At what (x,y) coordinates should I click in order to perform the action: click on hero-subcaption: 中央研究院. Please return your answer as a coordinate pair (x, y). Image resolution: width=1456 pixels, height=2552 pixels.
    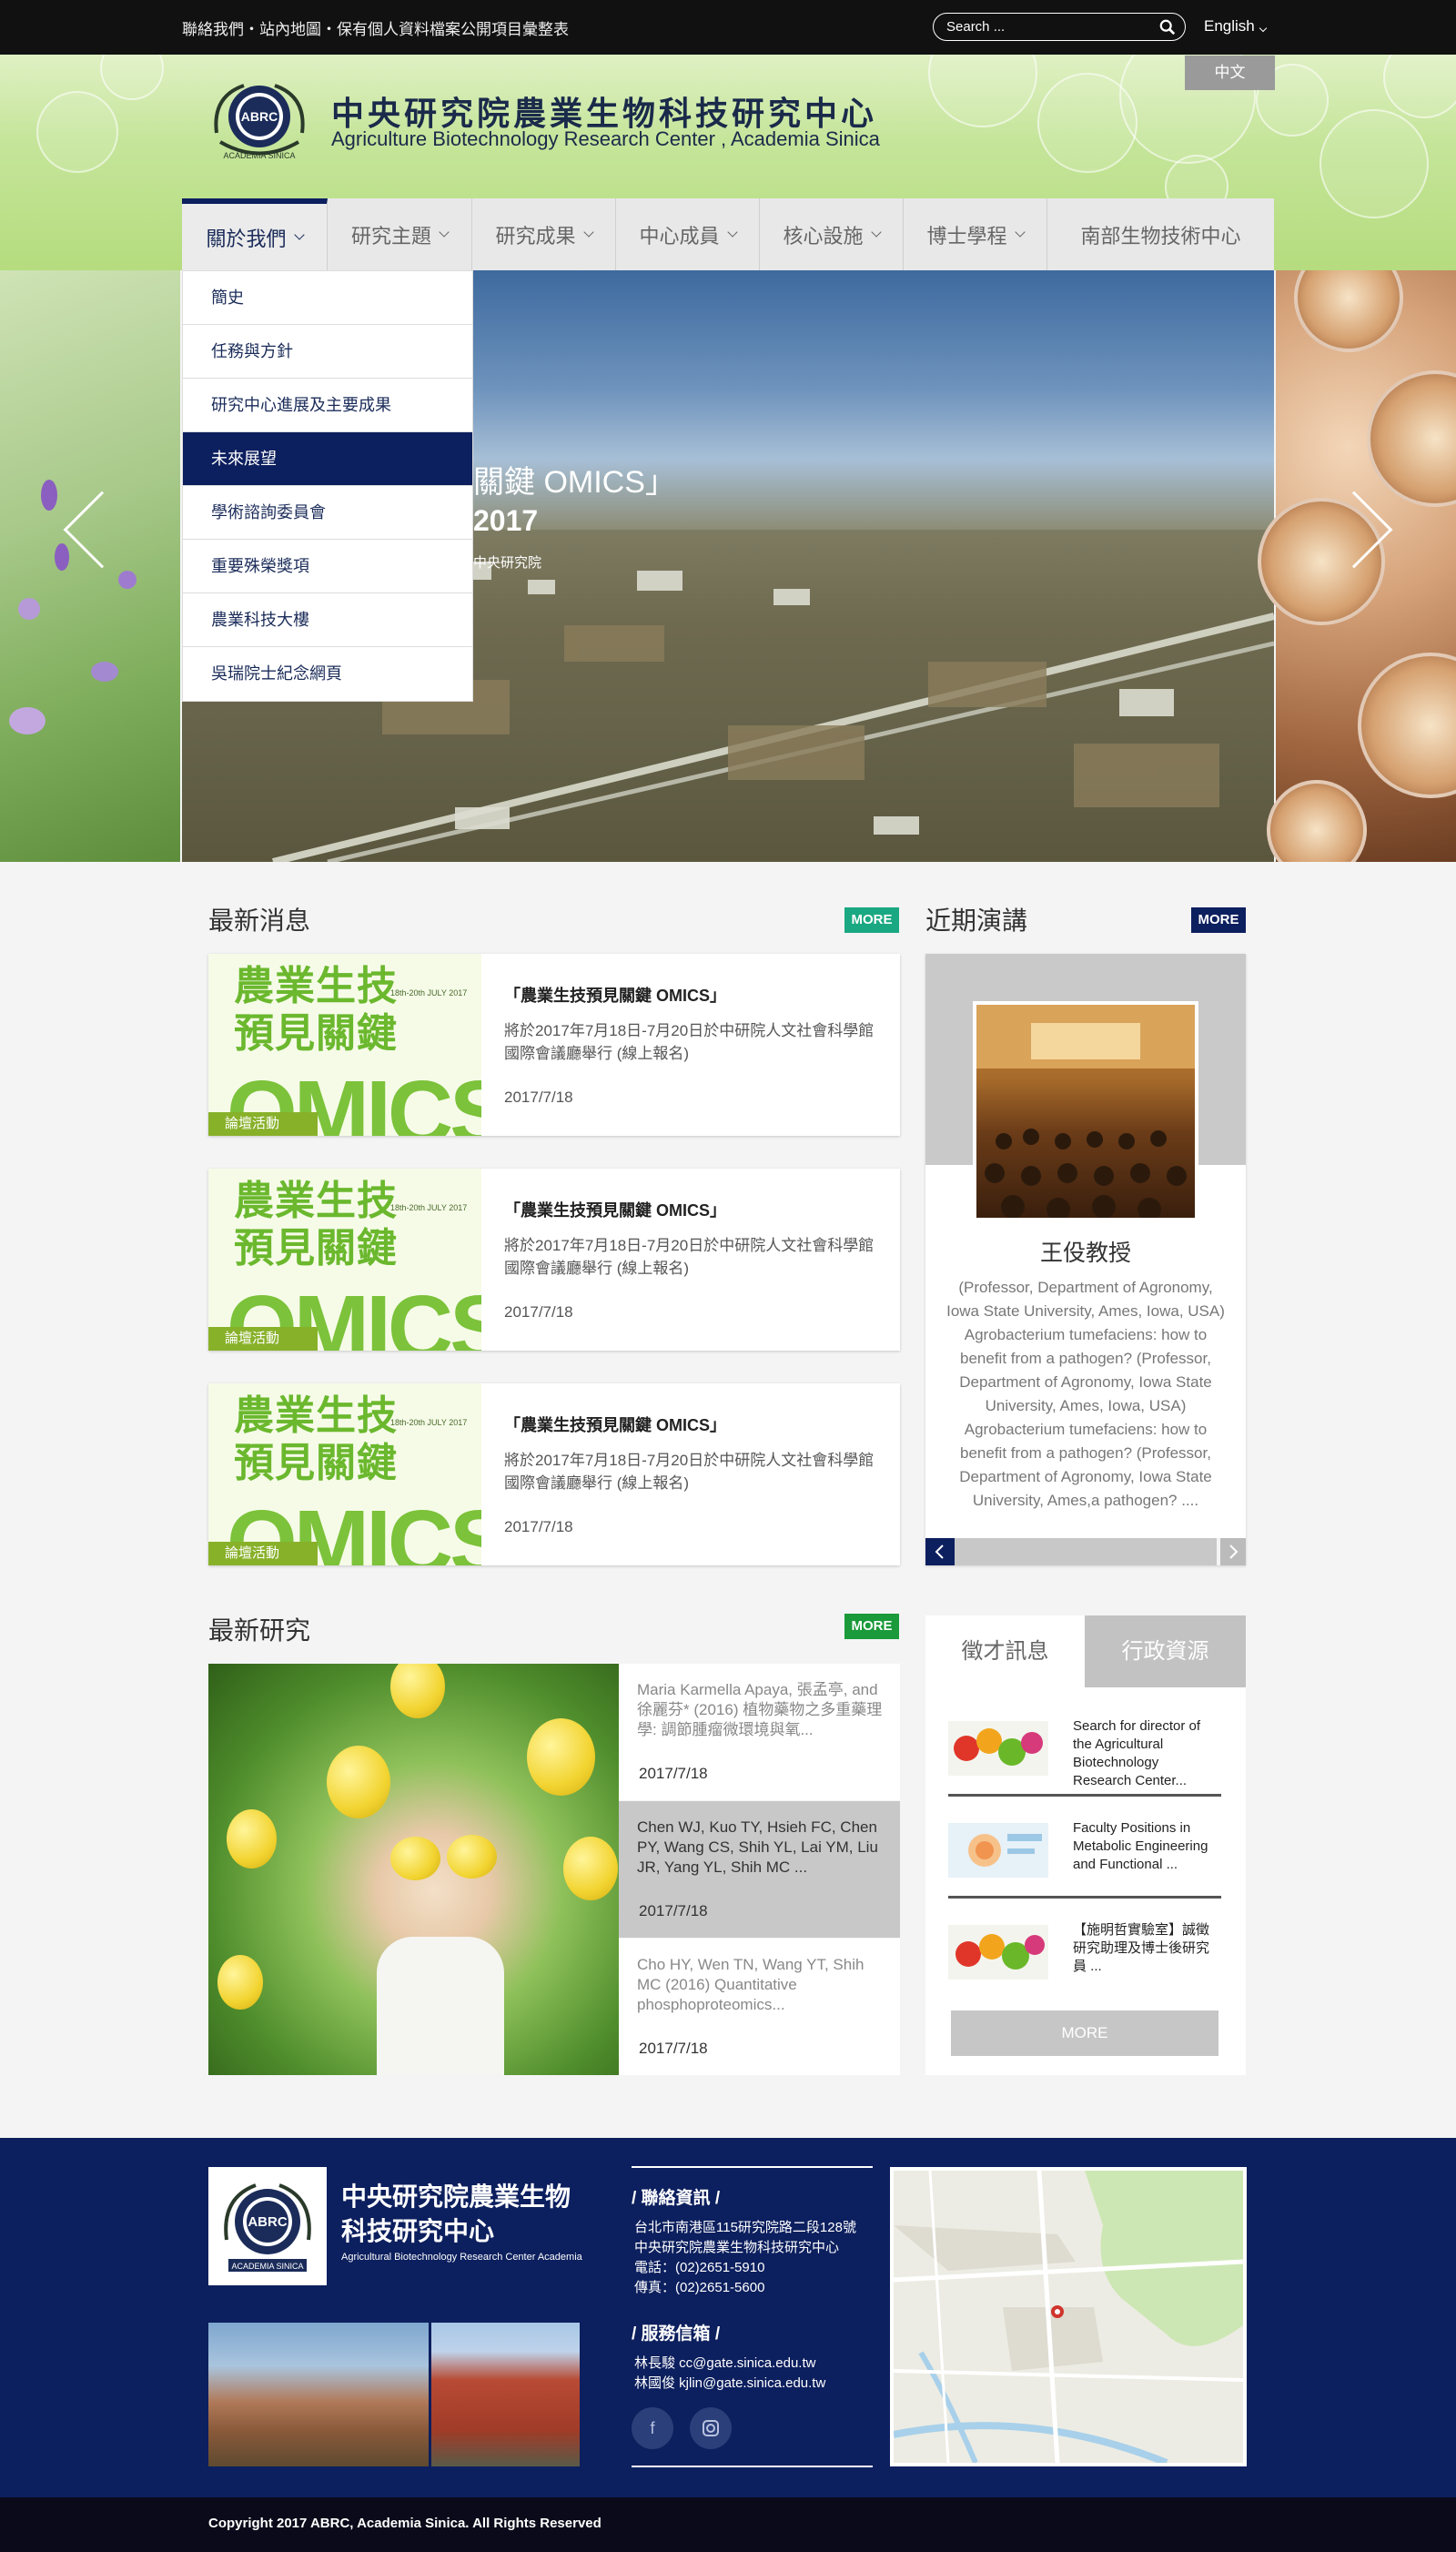
    Looking at the image, I should click on (508, 563).